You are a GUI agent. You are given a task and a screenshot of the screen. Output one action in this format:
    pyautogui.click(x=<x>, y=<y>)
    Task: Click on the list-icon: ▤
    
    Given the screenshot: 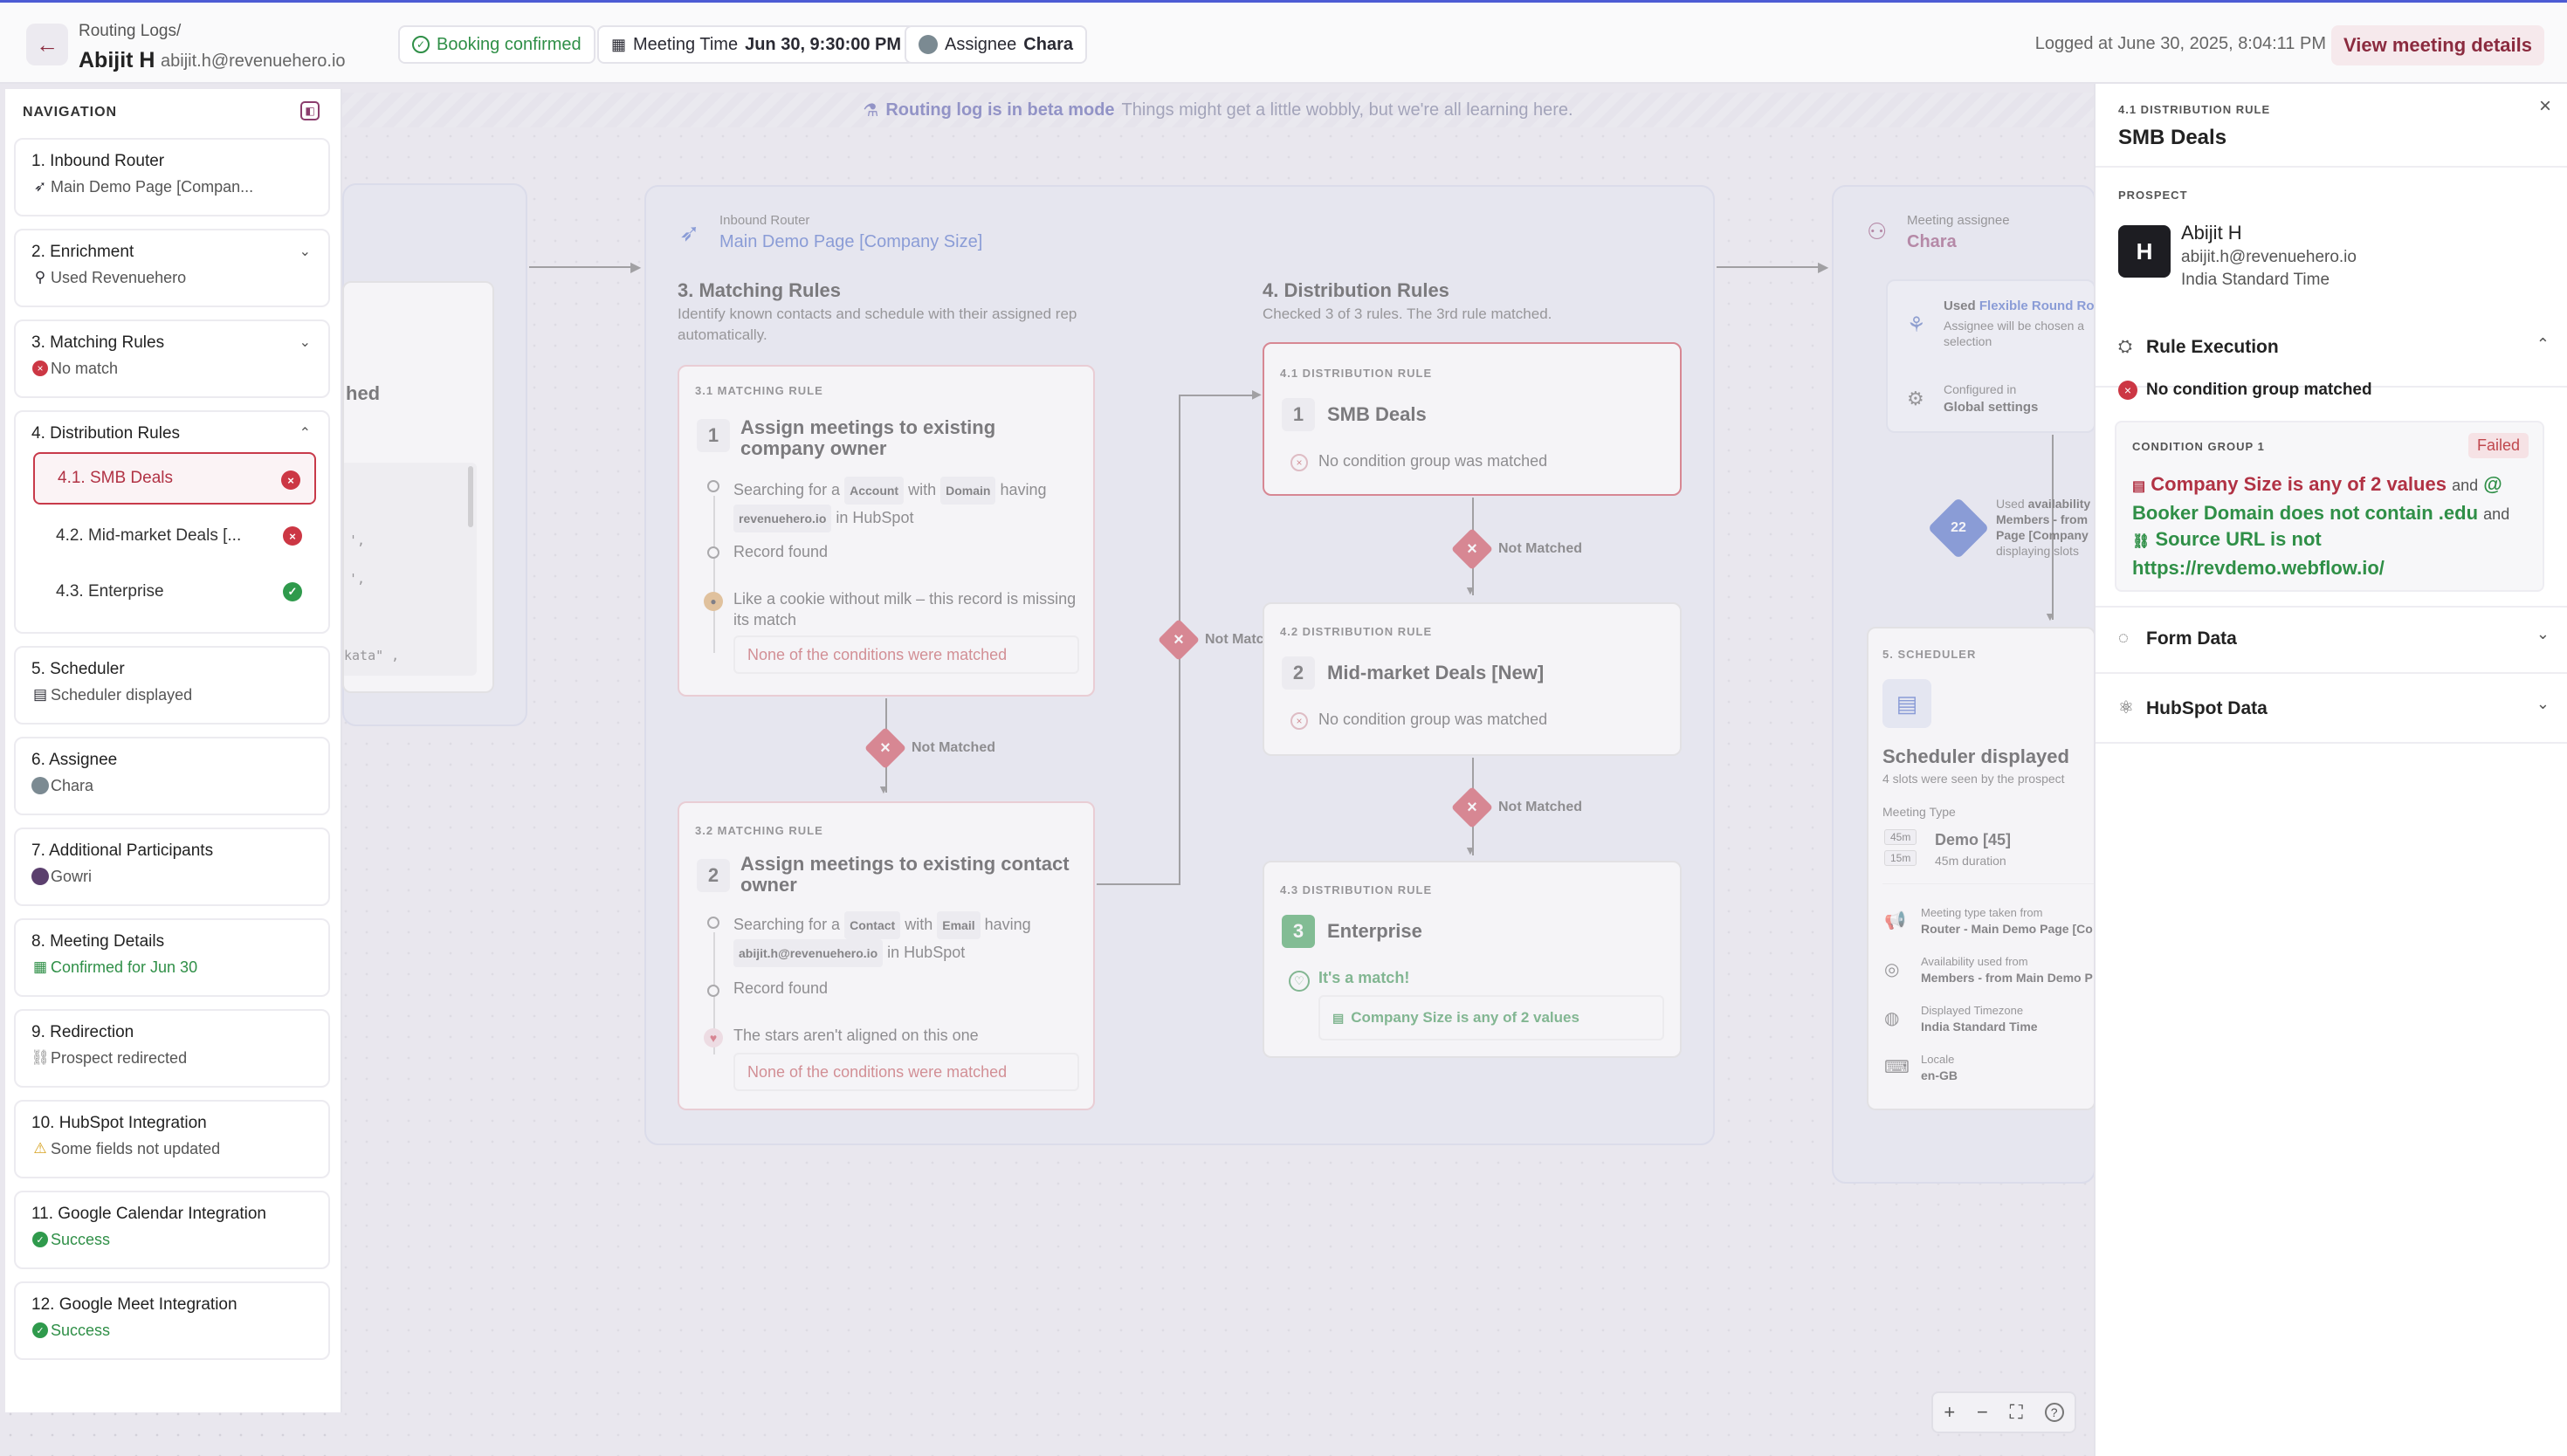 What is the action you would take?
    pyautogui.click(x=2139, y=486)
    